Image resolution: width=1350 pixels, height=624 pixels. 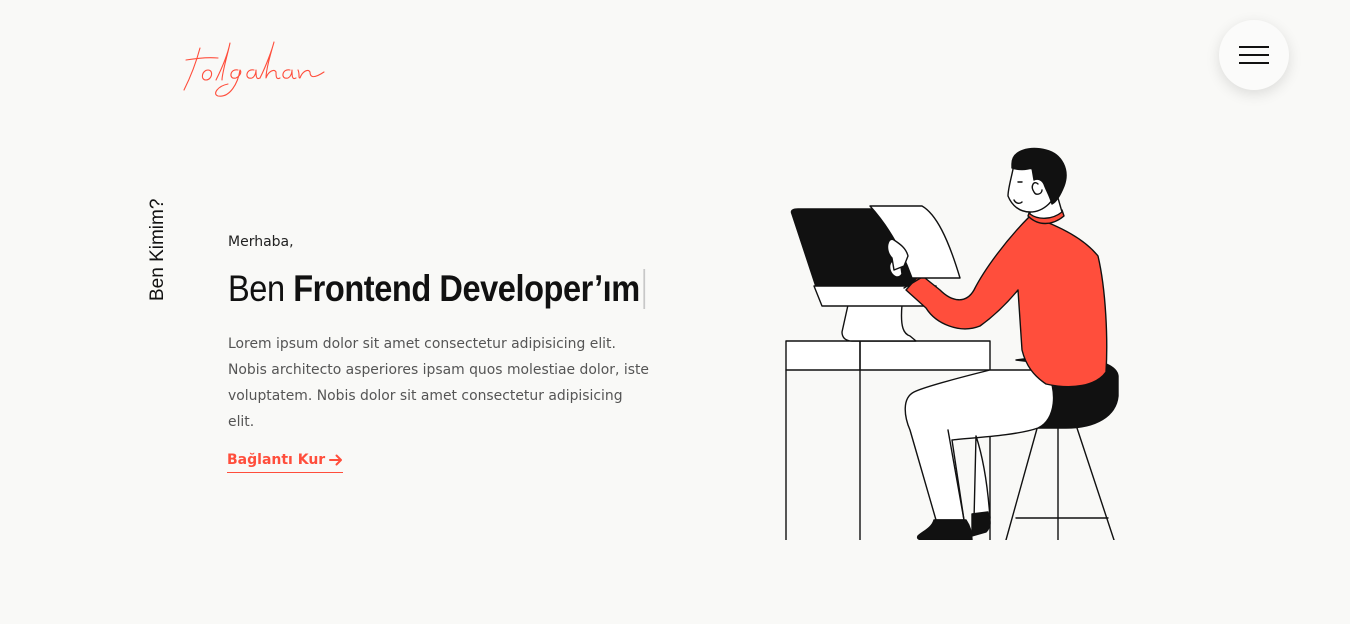 I want to click on contact-link-label: Bağlantı Kur, so click(x=276, y=460).